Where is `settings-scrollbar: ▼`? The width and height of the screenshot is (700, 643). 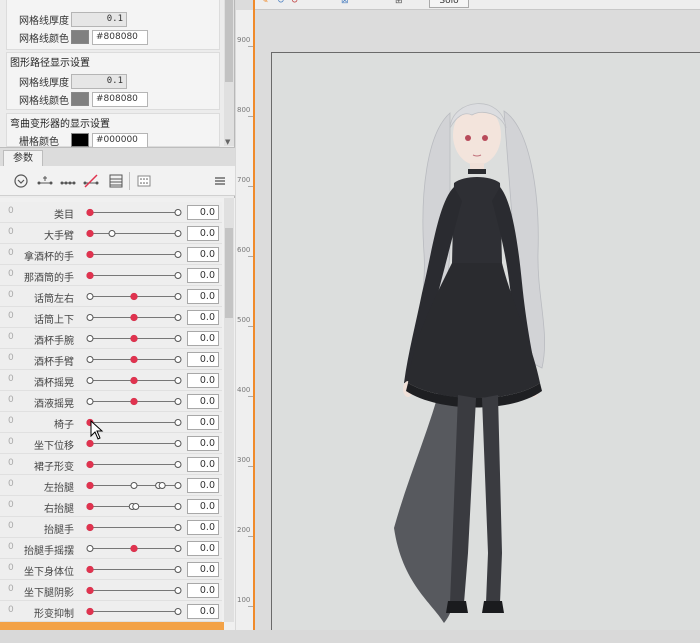 settings-scrollbar: ▼ is located at coordinates (229, 73).